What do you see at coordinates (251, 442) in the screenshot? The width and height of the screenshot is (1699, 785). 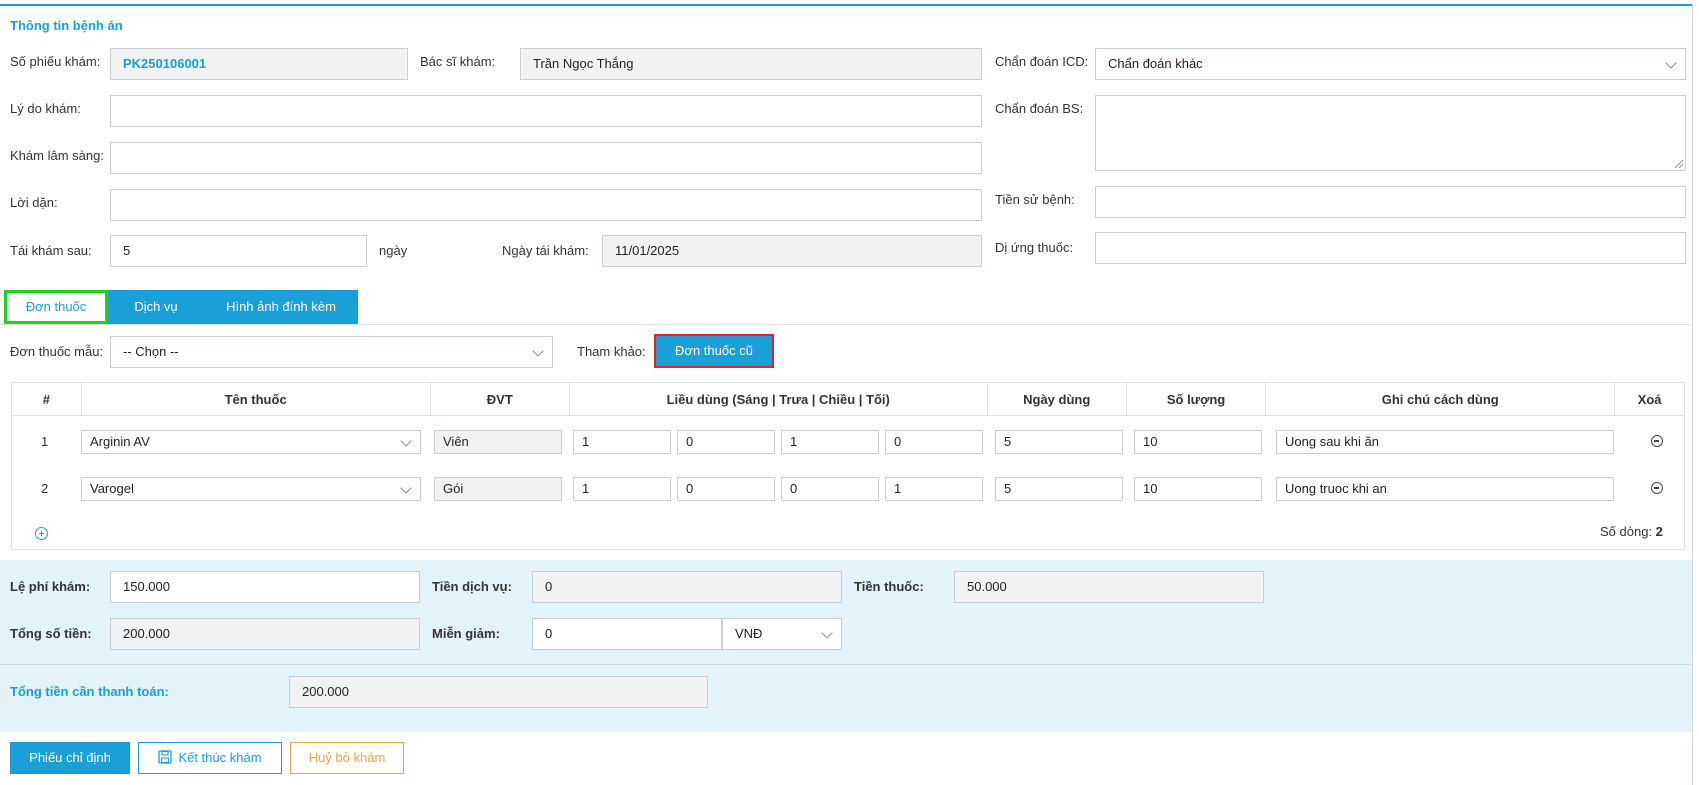 I see `drug-select: Arginin AV` at bounding box center [251, 442].